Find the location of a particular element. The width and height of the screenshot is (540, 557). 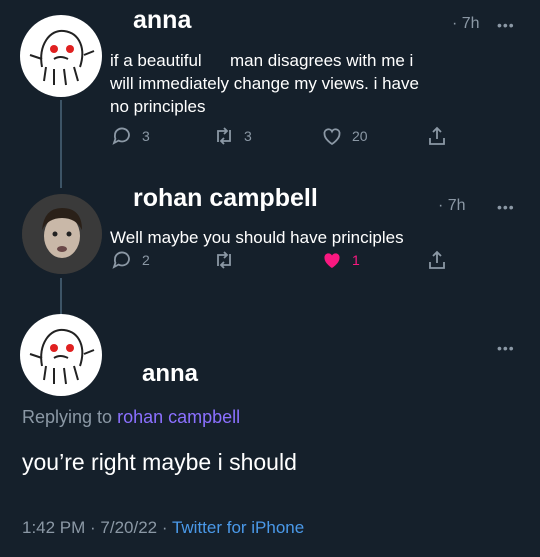

replying-to: Replying to rohan campbell is located at coordinates (131, 417).